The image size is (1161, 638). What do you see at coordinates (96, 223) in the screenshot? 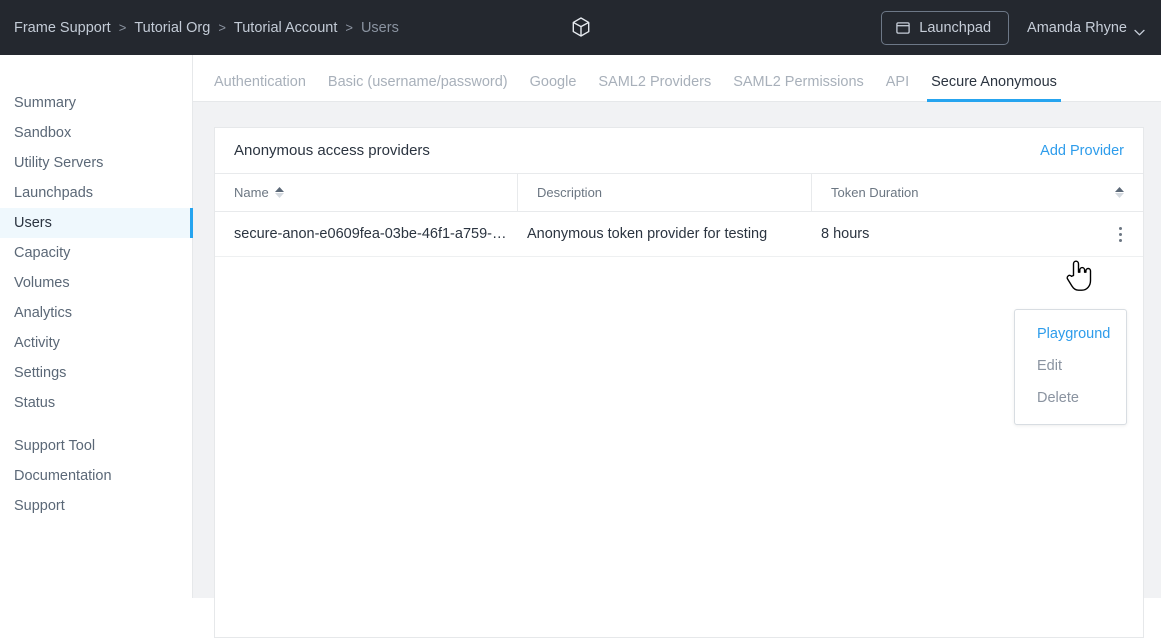
I see `sidebar-item-users: Users` at bounding box center [96, 223].